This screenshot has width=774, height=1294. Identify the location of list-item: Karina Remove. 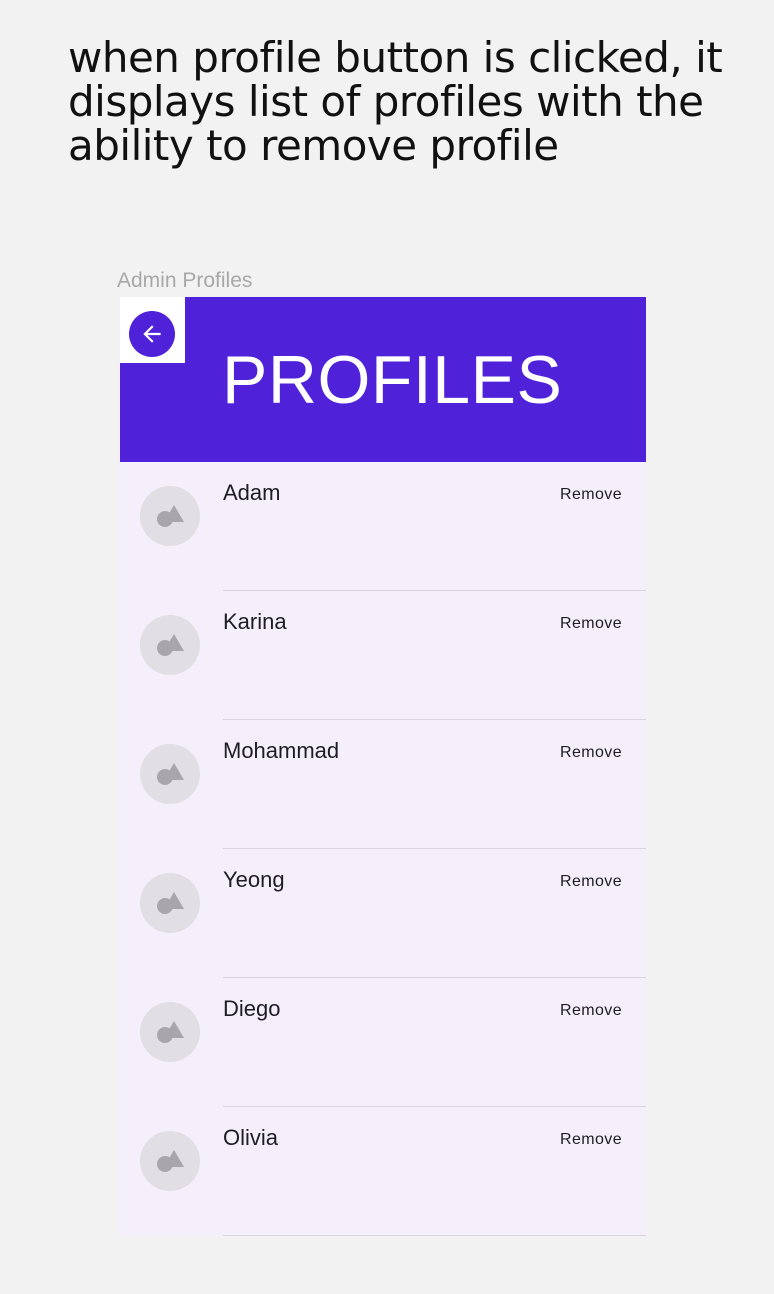
(382, 655).